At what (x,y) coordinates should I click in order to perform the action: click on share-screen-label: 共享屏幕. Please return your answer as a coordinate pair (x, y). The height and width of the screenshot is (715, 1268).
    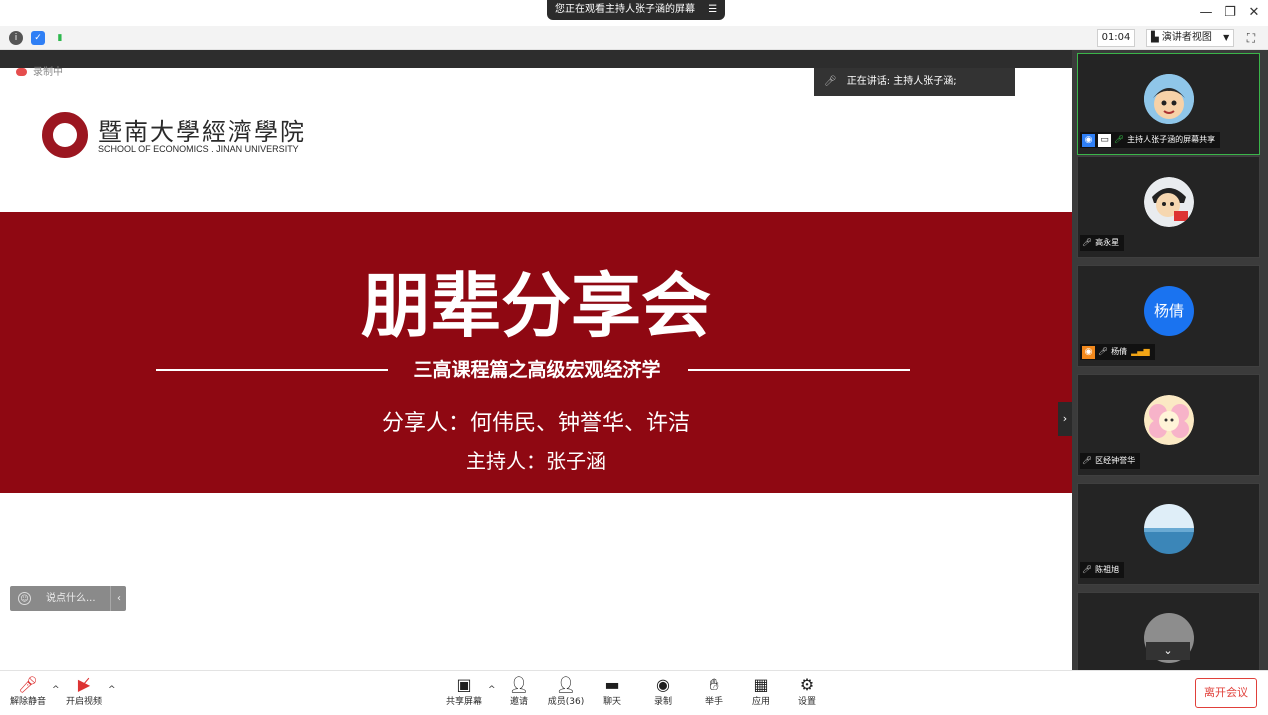
    Looking at the image, I should click on (463, 702).